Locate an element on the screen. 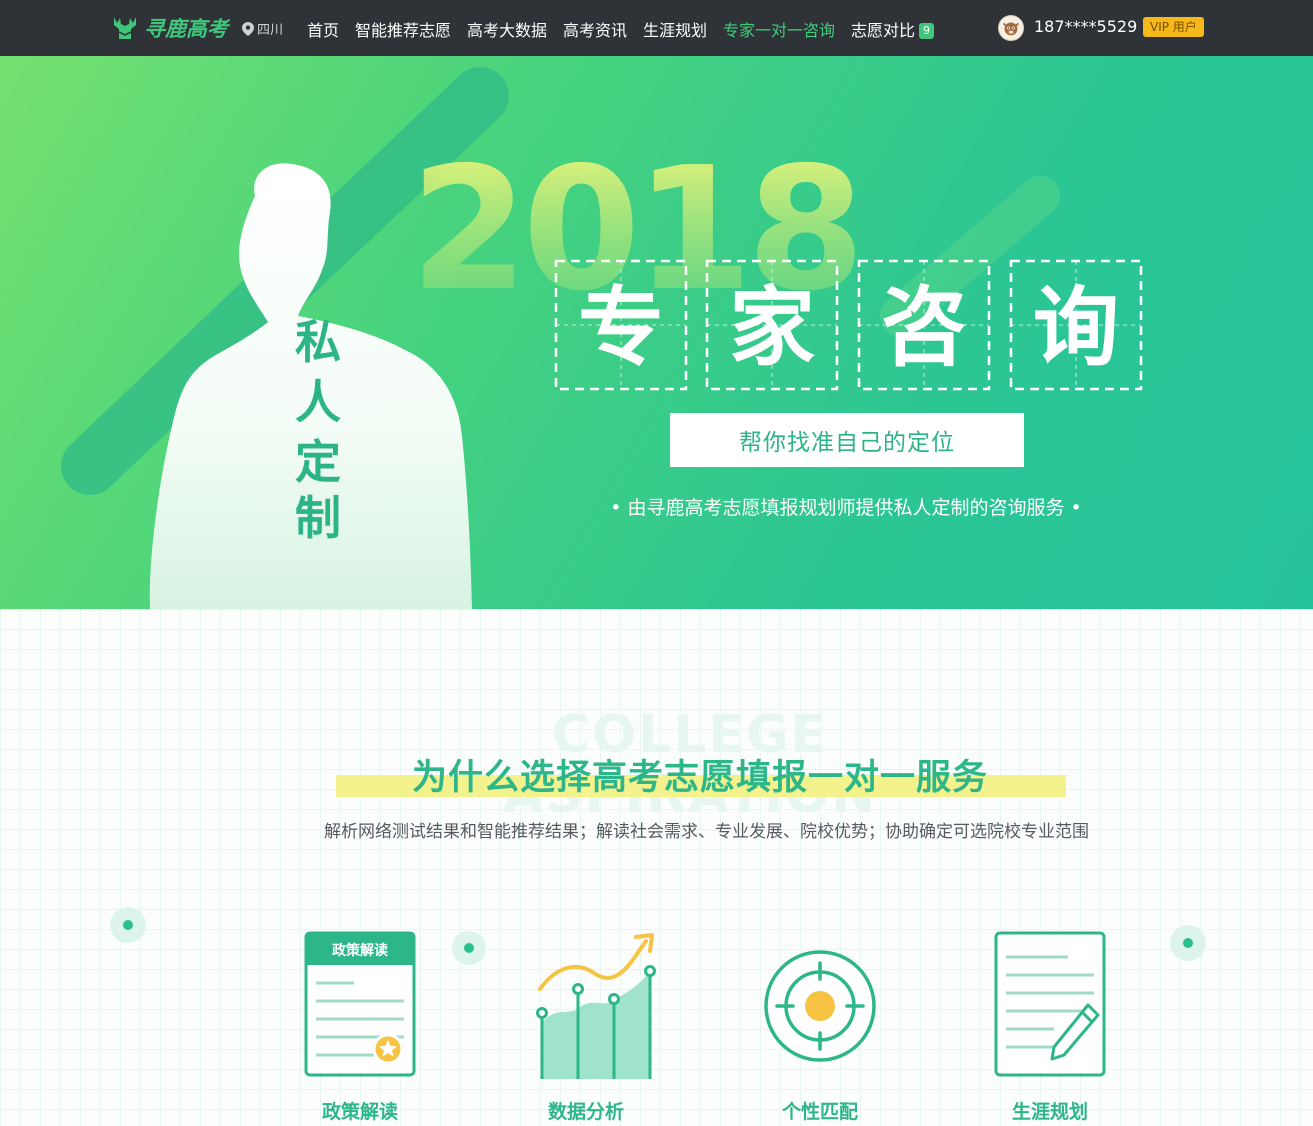 The height and width of the screenshot is (1126, 1313). nav-career-planning: 生涯规划 is located at coordinates (675, 29).